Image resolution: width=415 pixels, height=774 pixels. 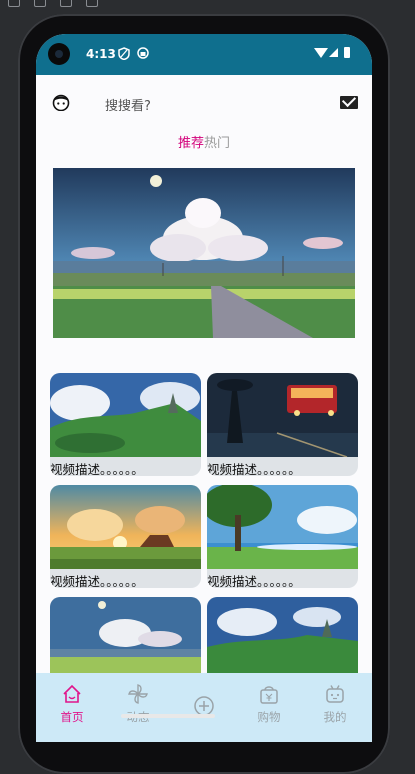 I want to click on nav-home: 首页, so click(x=72, y=704).